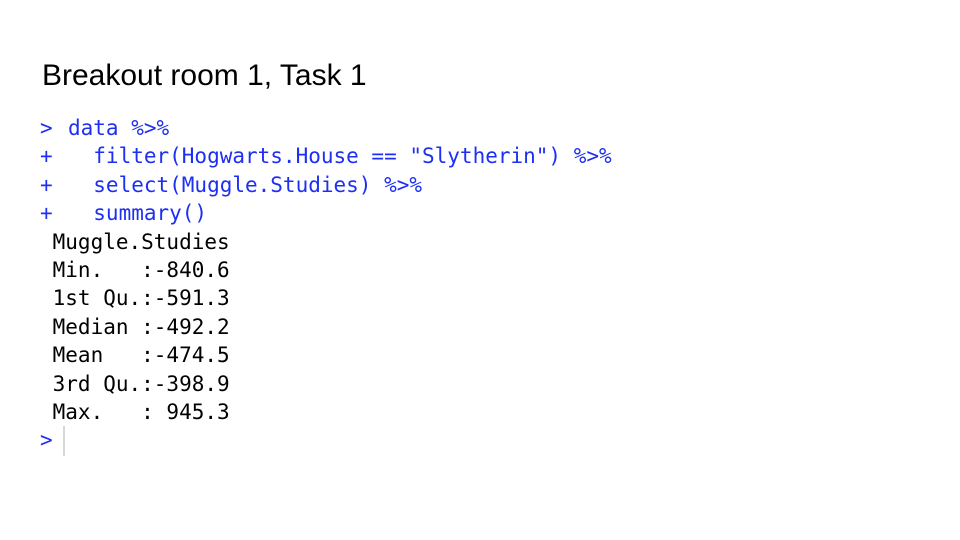 The image size is (960, 540). What do you see at coordinates (135, 241) in the screenshot?
I see `summary-header: Muggle.Studies` at bounding box center [135, 241].